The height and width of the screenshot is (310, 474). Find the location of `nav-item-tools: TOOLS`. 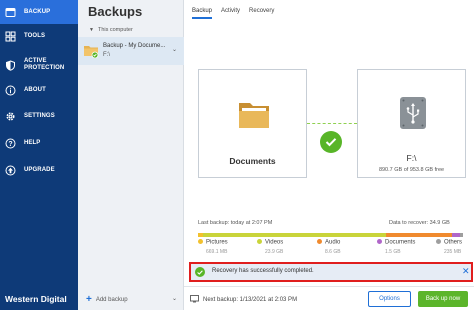

nav-item-tools: TOOLS is located at coordinates (39, 36).